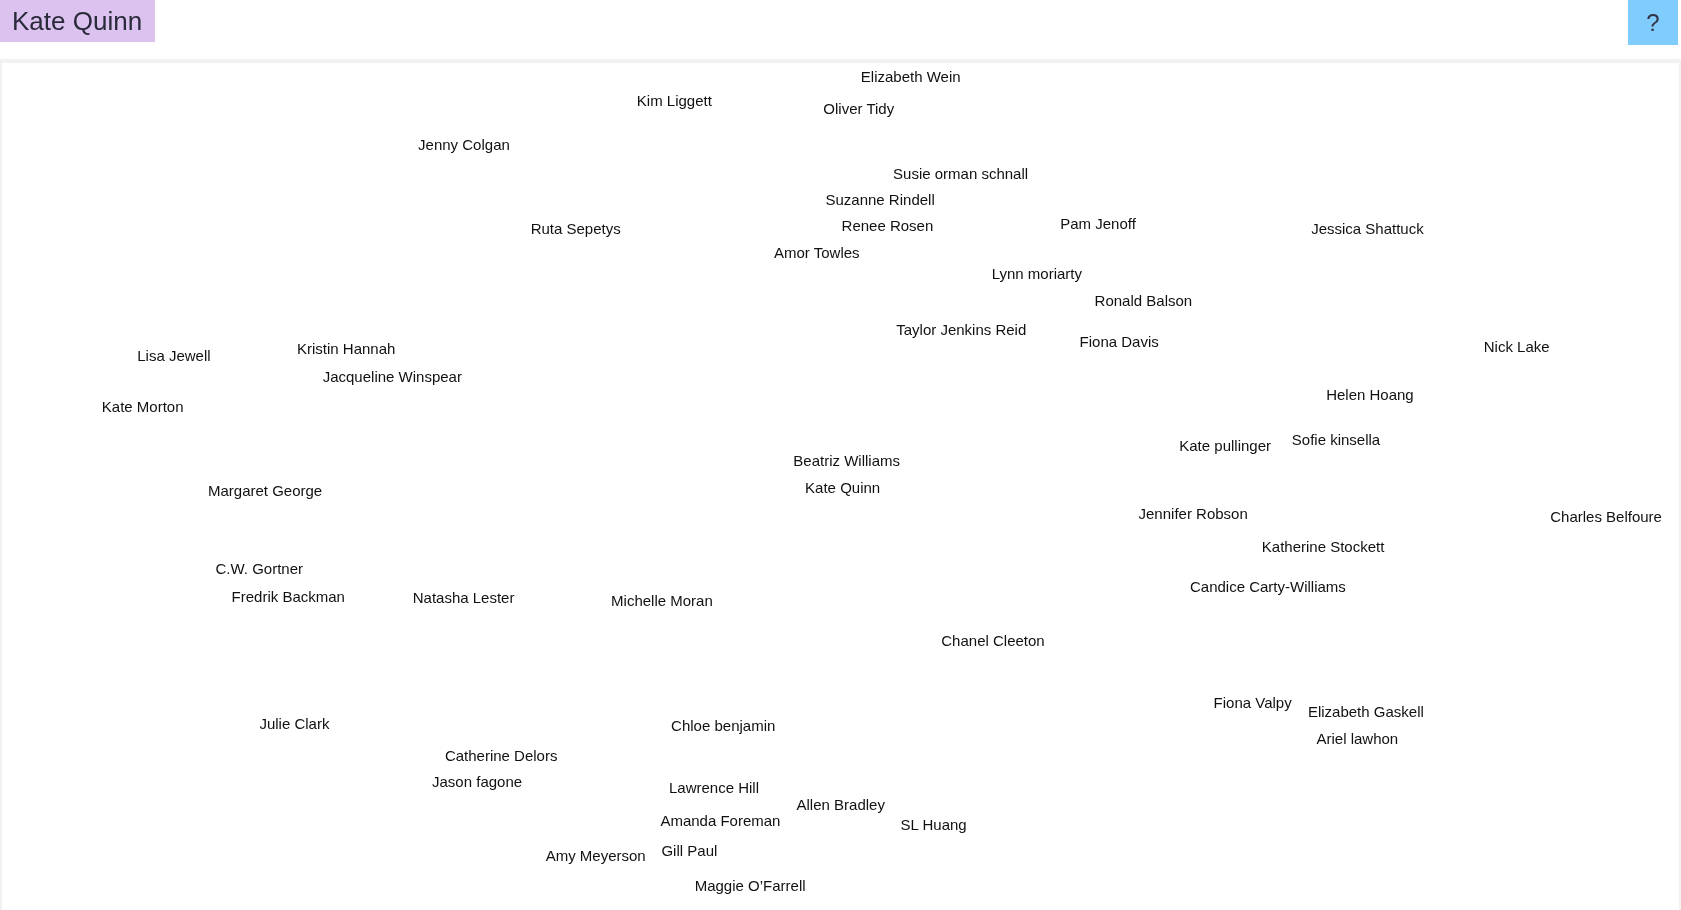 The height and width of the screenshot is (910, 1681). I want to click on author-link: Candice Carty-Williams, so click(1268, 587).